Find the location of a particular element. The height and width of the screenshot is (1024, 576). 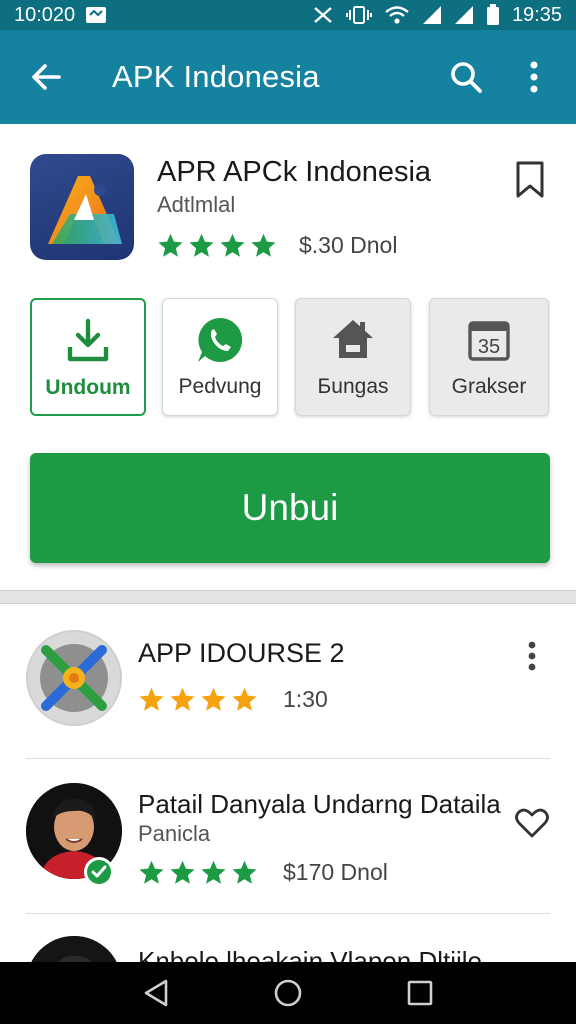

home-icon is located at coordinates (353, 339).